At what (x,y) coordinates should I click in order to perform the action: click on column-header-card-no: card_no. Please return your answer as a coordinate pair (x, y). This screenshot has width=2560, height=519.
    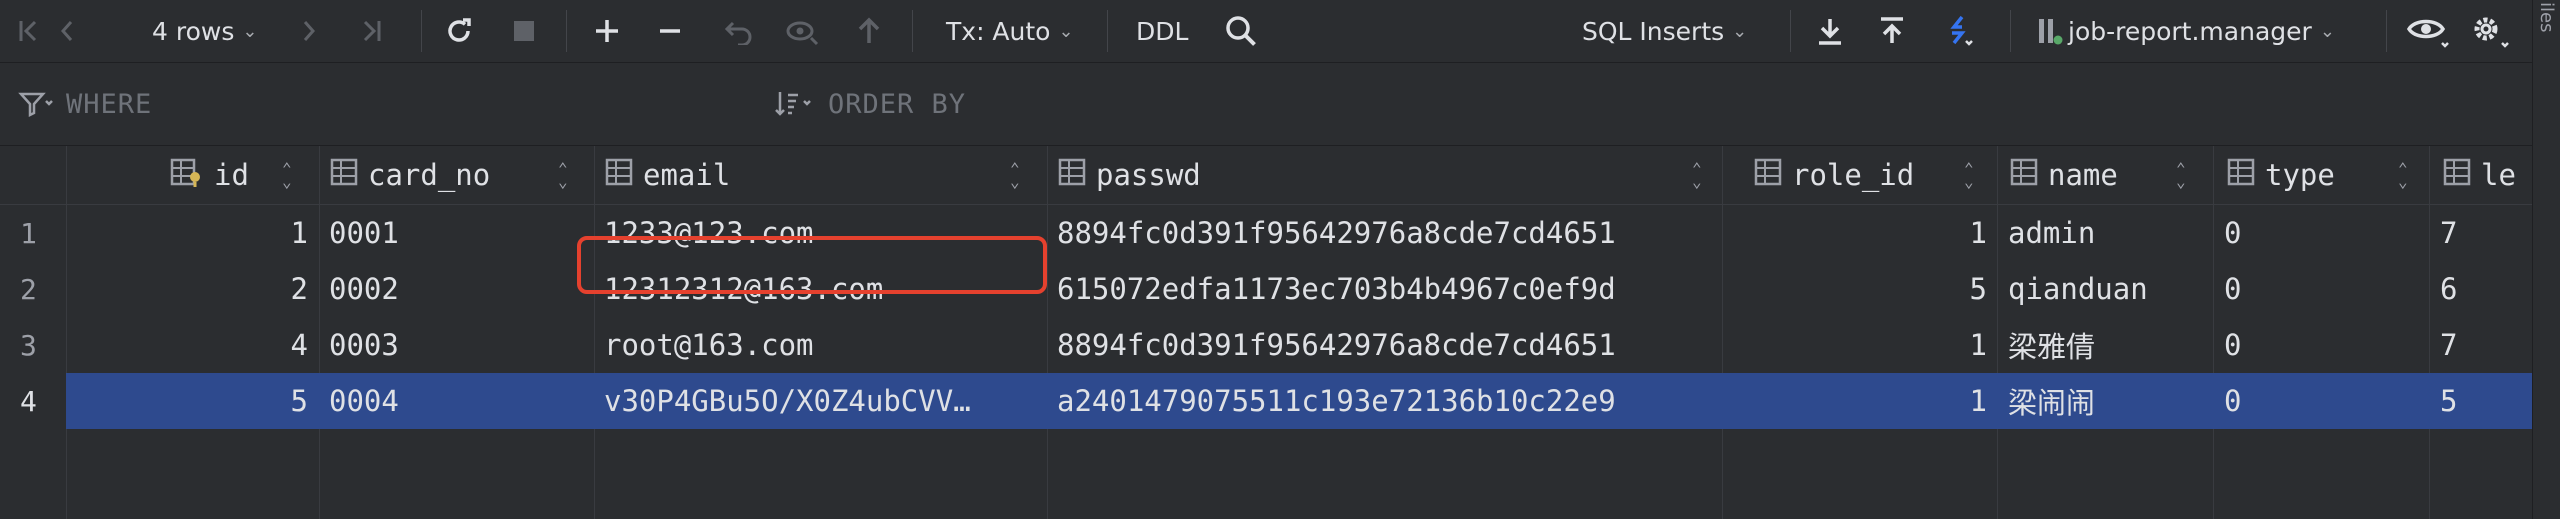
    Looking at the image, I should click on (410, 175).